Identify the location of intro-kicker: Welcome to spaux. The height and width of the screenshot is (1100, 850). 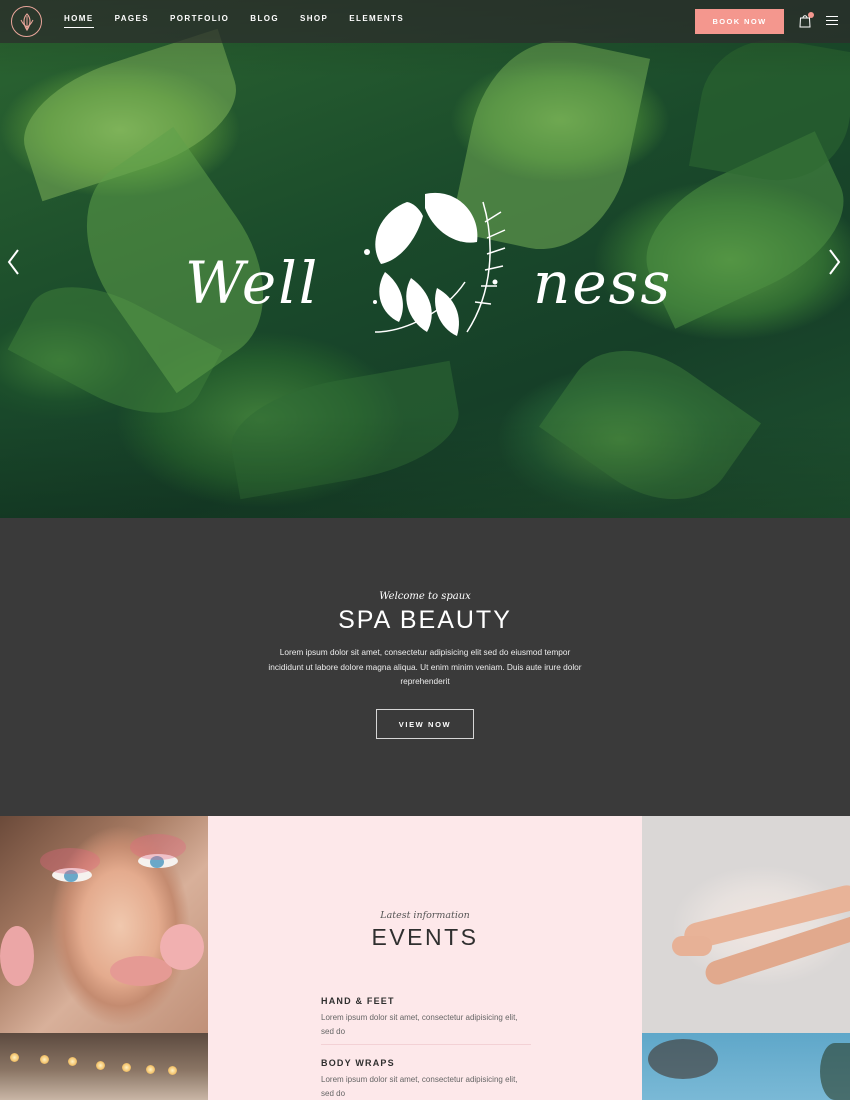
(425, 596).